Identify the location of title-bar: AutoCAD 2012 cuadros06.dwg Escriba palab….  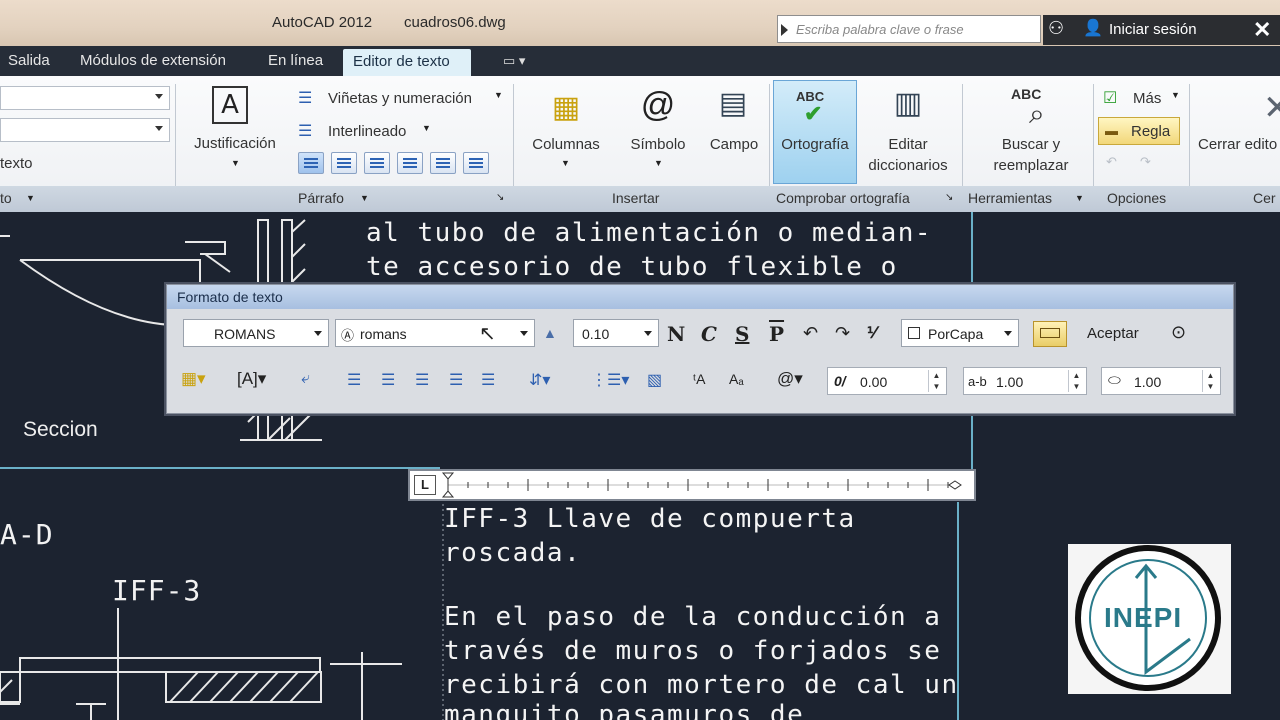
(640, 23).